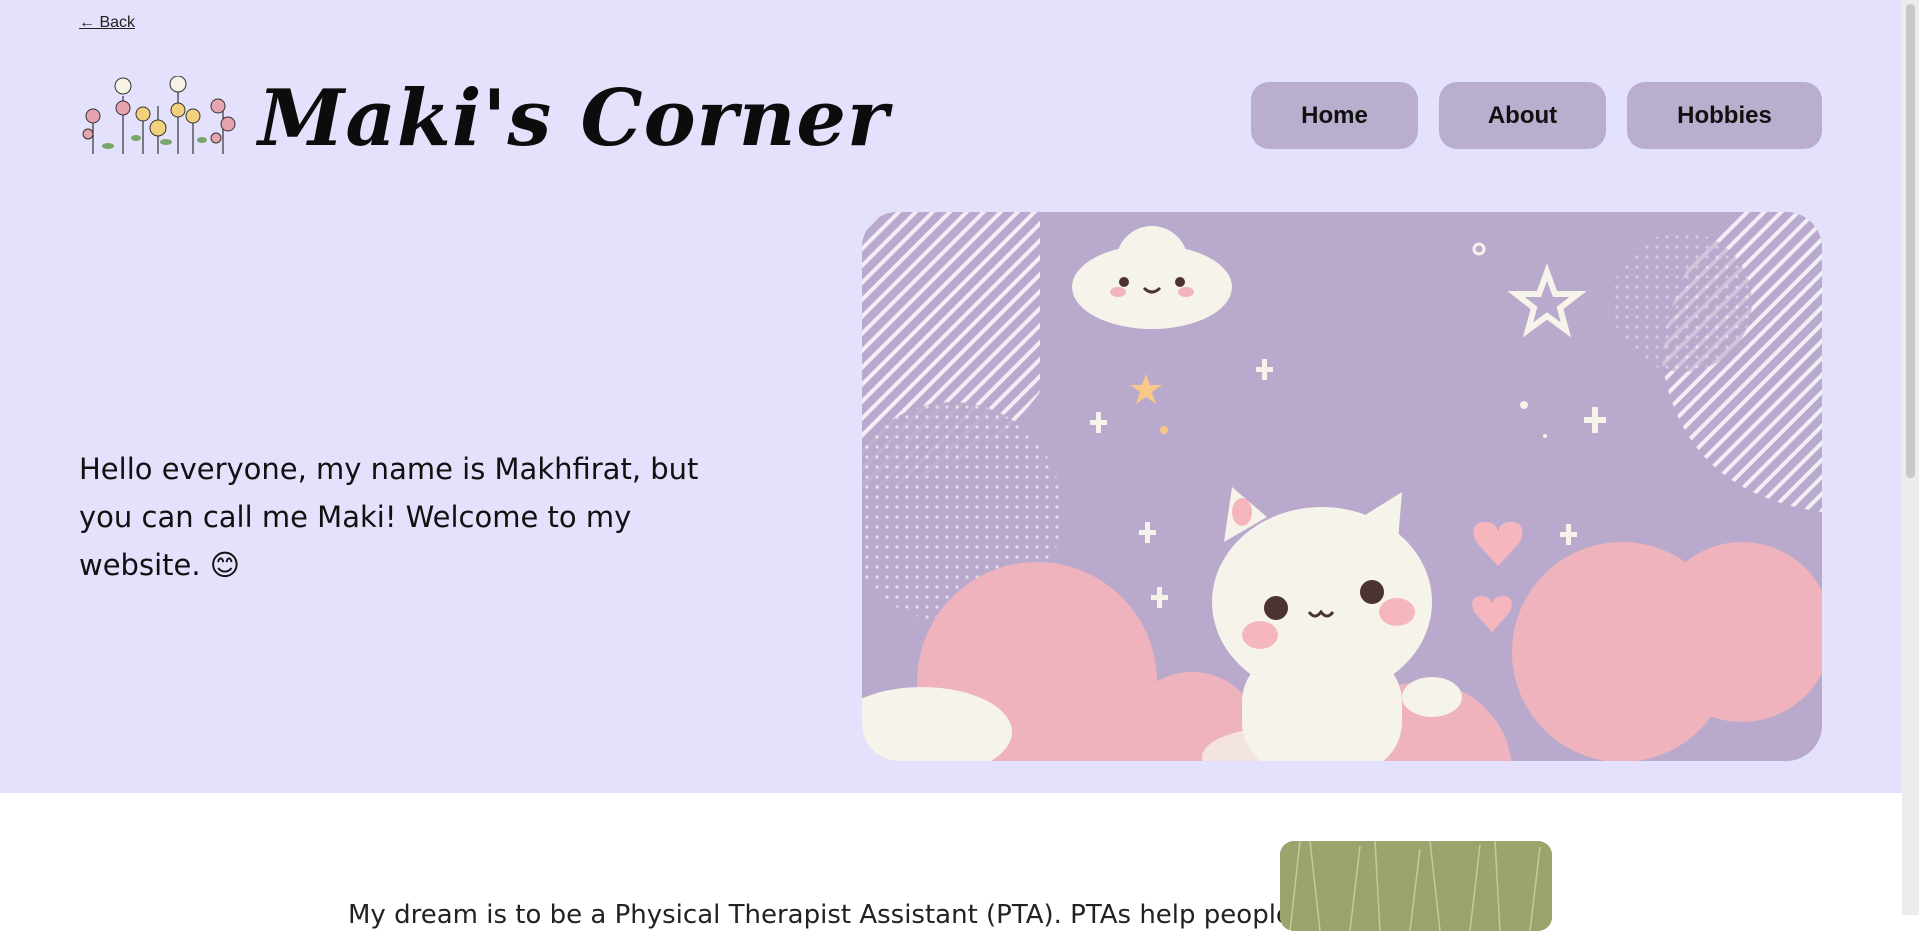 Image resolution: width=1919 pixels, height=931 pixels. I want to click on page-scrollbar, so click(1910, 457).